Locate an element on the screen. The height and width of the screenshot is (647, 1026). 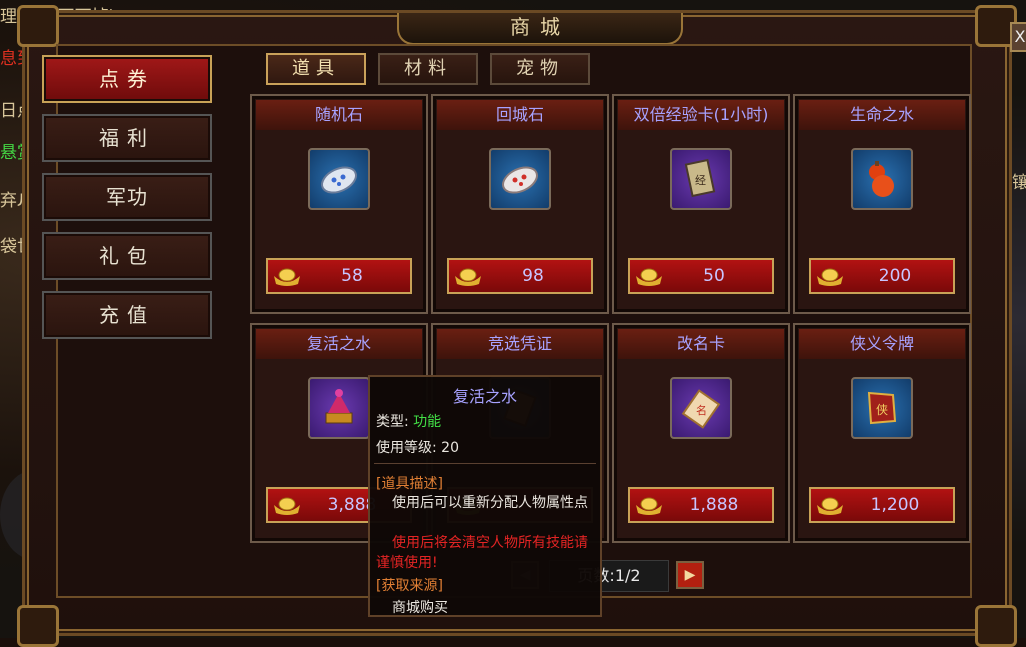
warning-text: 使用后将会清空人物所有技能请谨慎使用! is located at coordinates (482, 553).